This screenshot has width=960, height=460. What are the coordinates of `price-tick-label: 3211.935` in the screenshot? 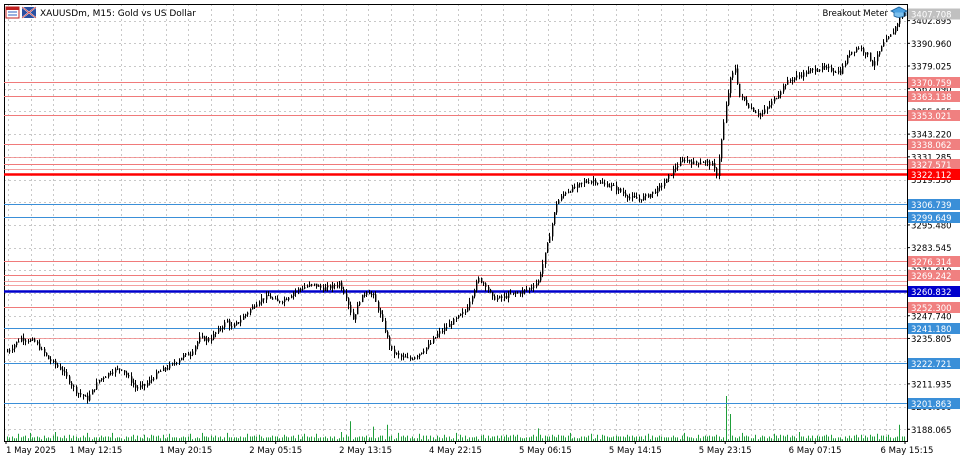 It's located at (931, 385).